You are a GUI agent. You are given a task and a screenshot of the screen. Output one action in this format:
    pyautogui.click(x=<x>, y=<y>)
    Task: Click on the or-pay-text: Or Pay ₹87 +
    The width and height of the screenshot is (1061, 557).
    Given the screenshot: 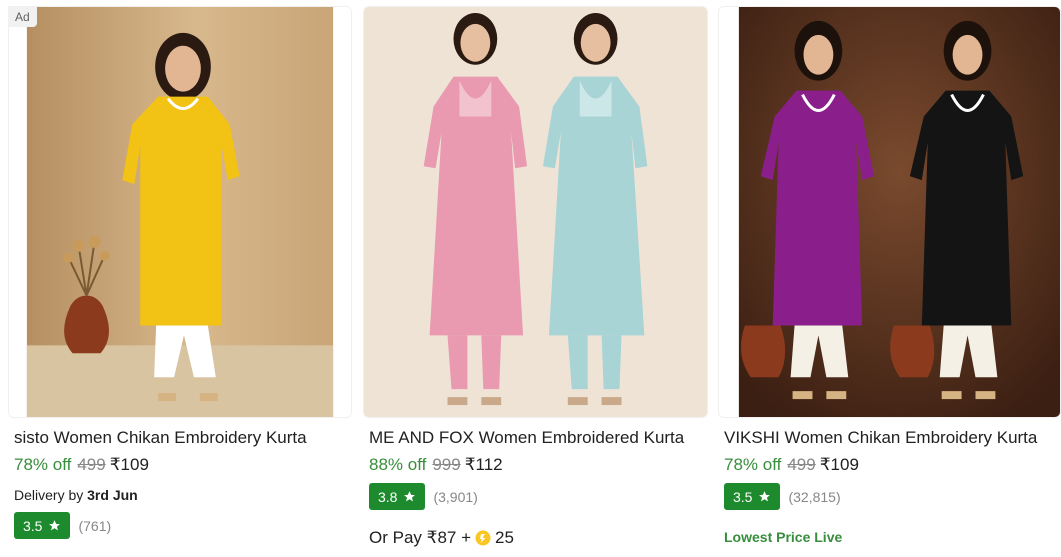 What is the action you would take?
    pyautogui.click(x=420, y=537)
    